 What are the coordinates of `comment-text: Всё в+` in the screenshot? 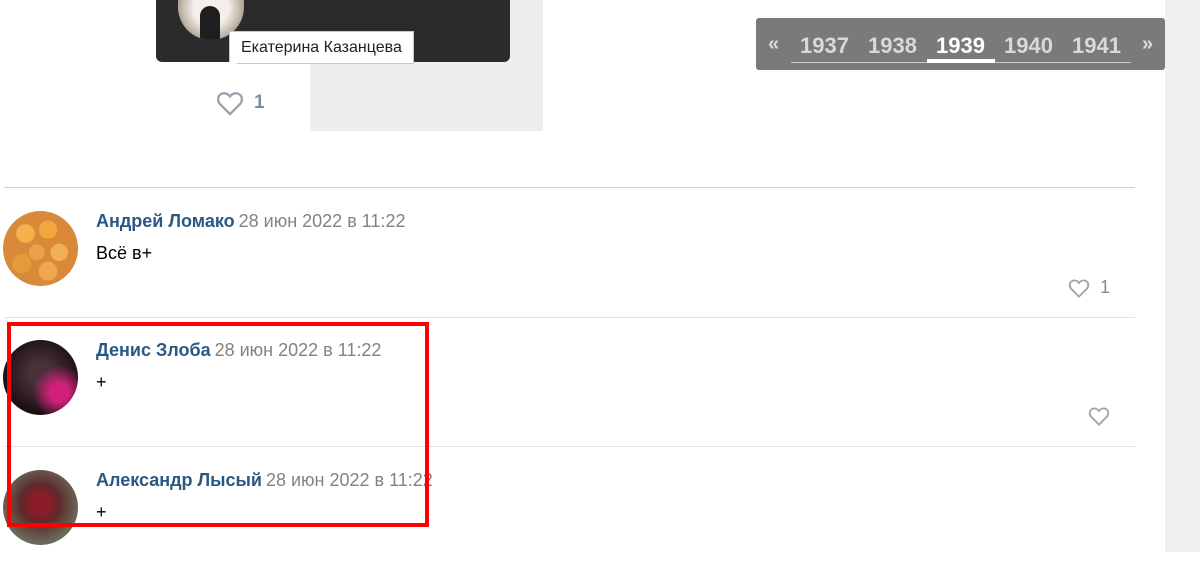 It's located at (124, 253).